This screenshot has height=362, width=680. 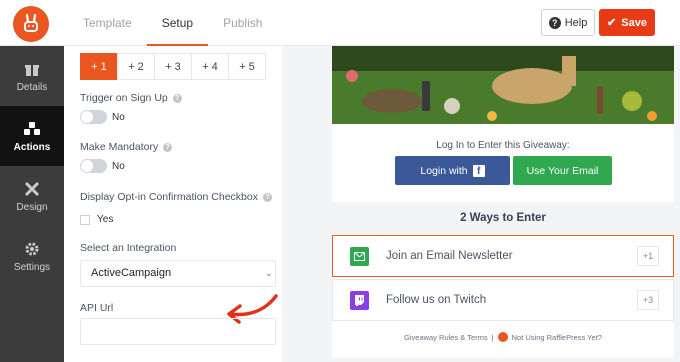 What do you see at coordinates (210, 66) in the screenshot?
I see `points-option-4: + 4` at bounding box center [210, 66].